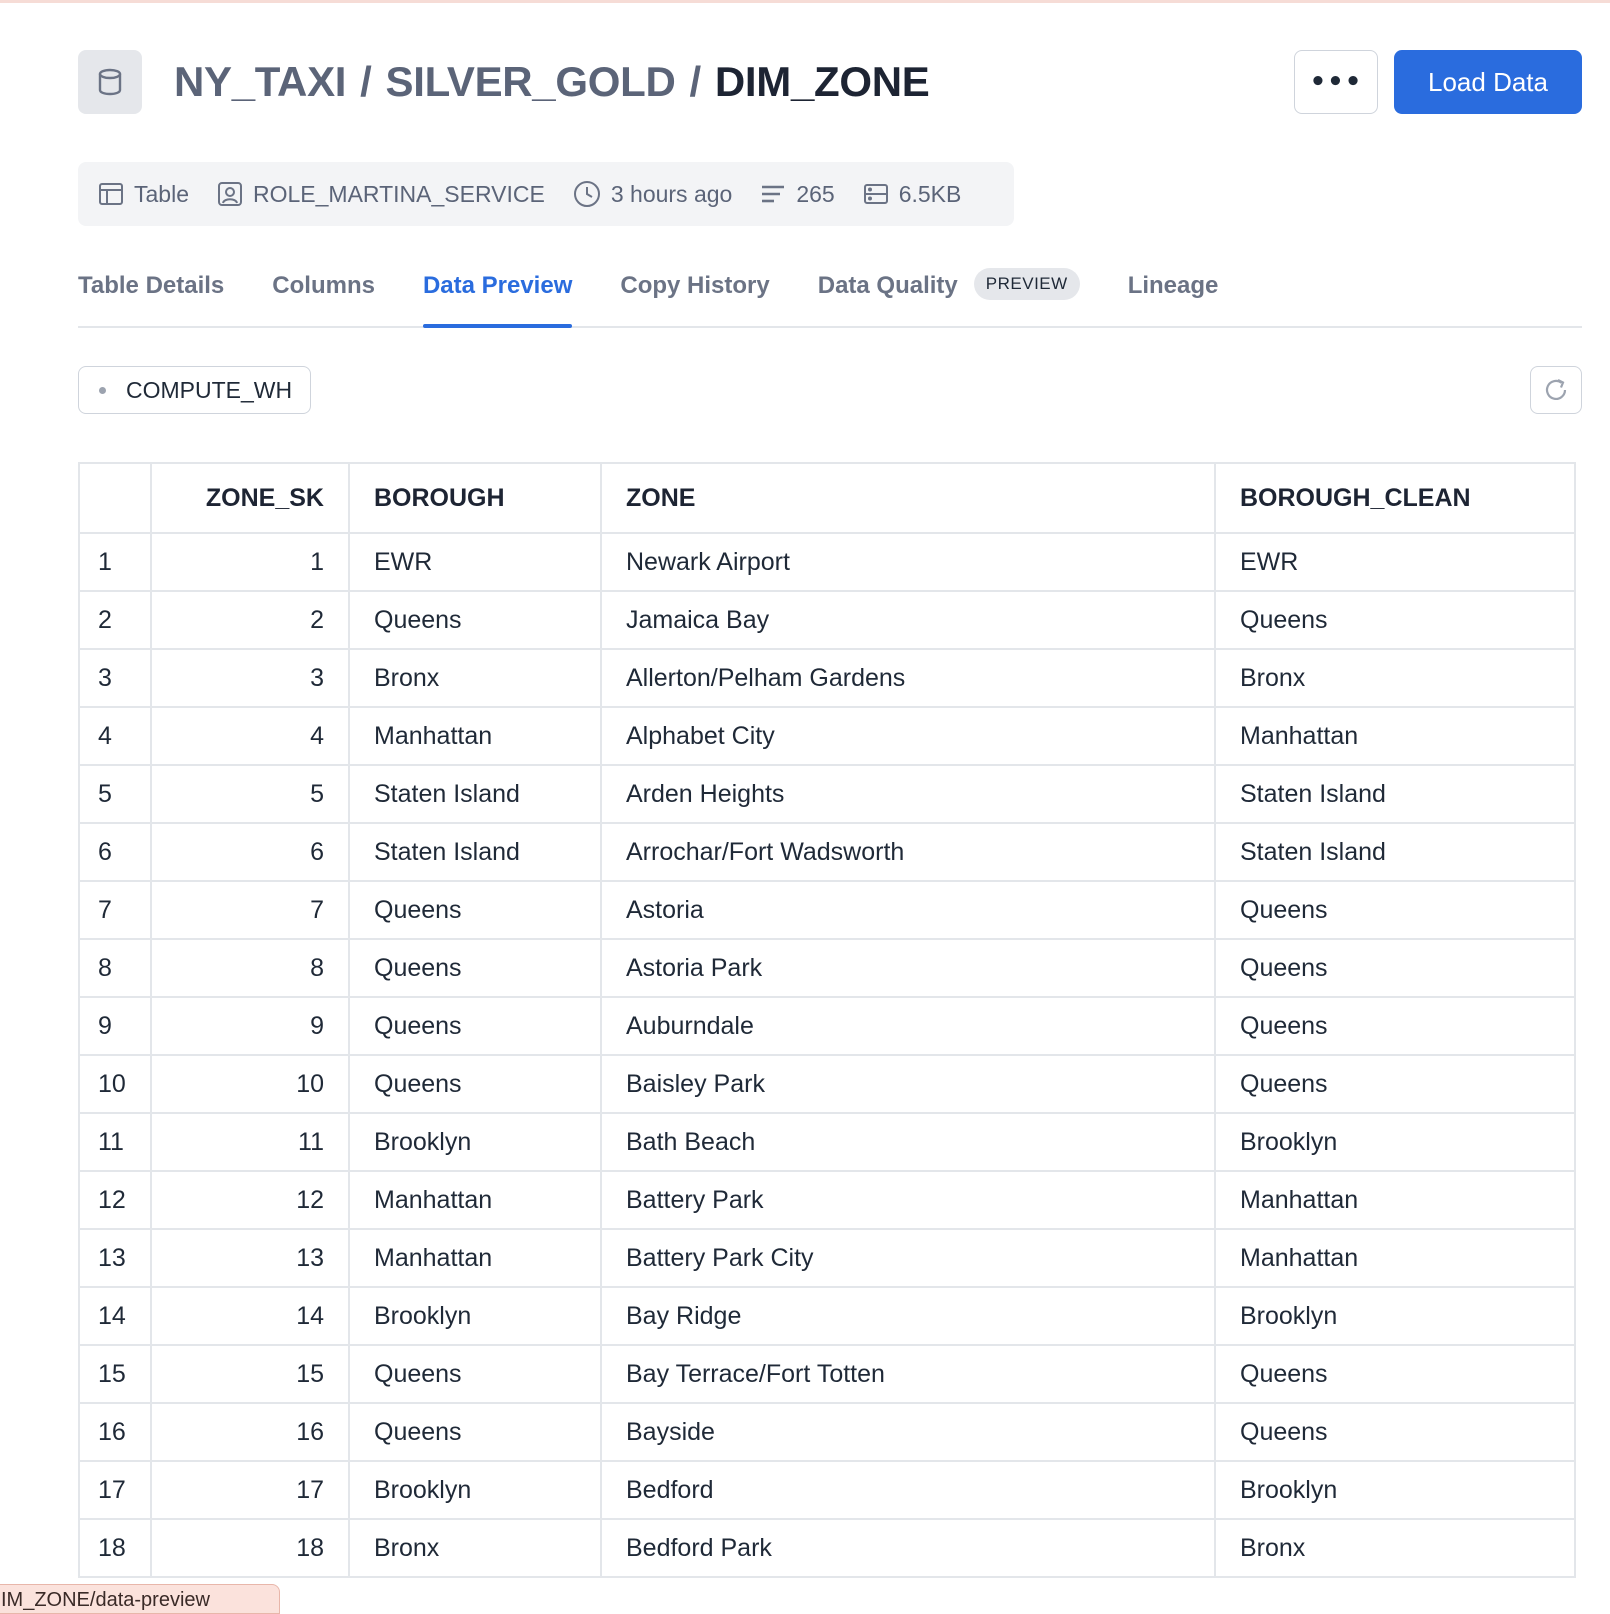 This screenshot has height=1614, width=1610. Describe the element at coordinates (115, 1490) in the screenshot. I see `row-index-cell: 17` at that location.